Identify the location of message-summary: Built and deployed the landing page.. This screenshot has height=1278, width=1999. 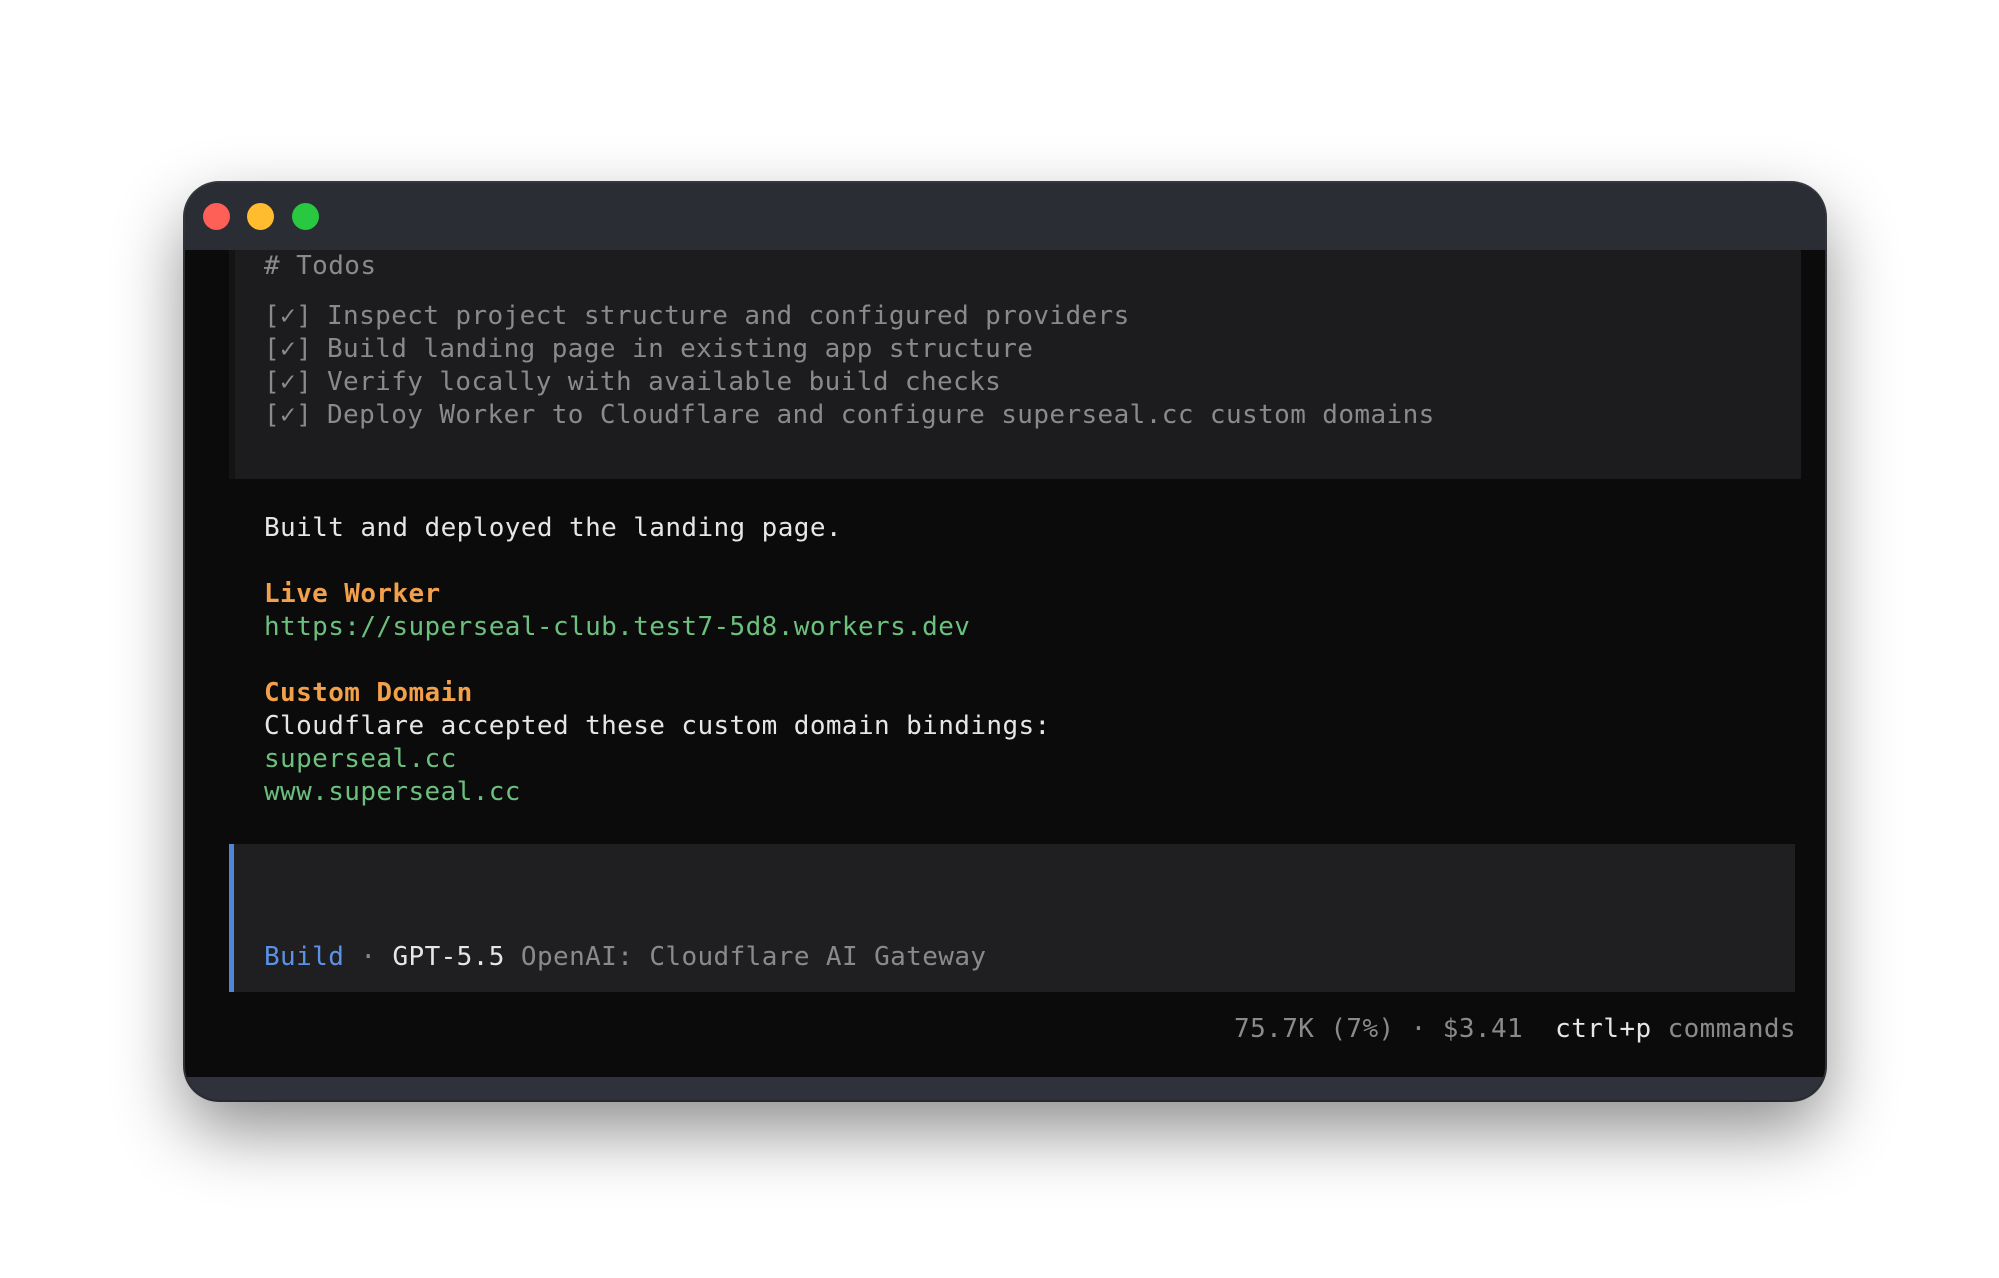
(553, 528).